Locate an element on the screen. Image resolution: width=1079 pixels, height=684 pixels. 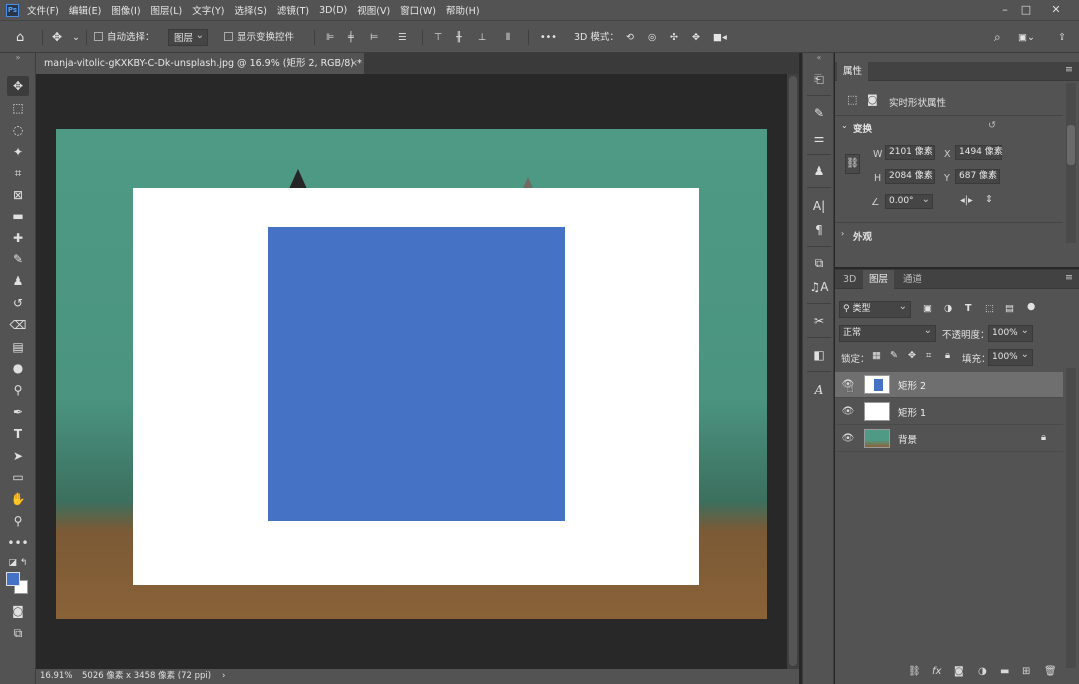
group-folder-icon: ▬ is located at coordinates (1004, 671).